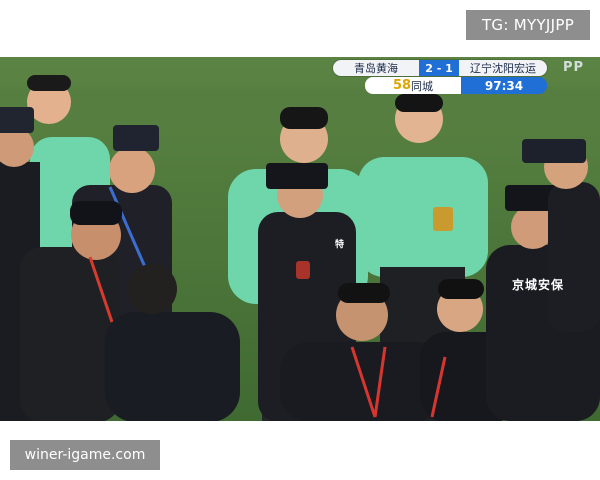 The height and width of the screenshot is (480, 600). I want to click on channel-number: 58, so click(402, 85).